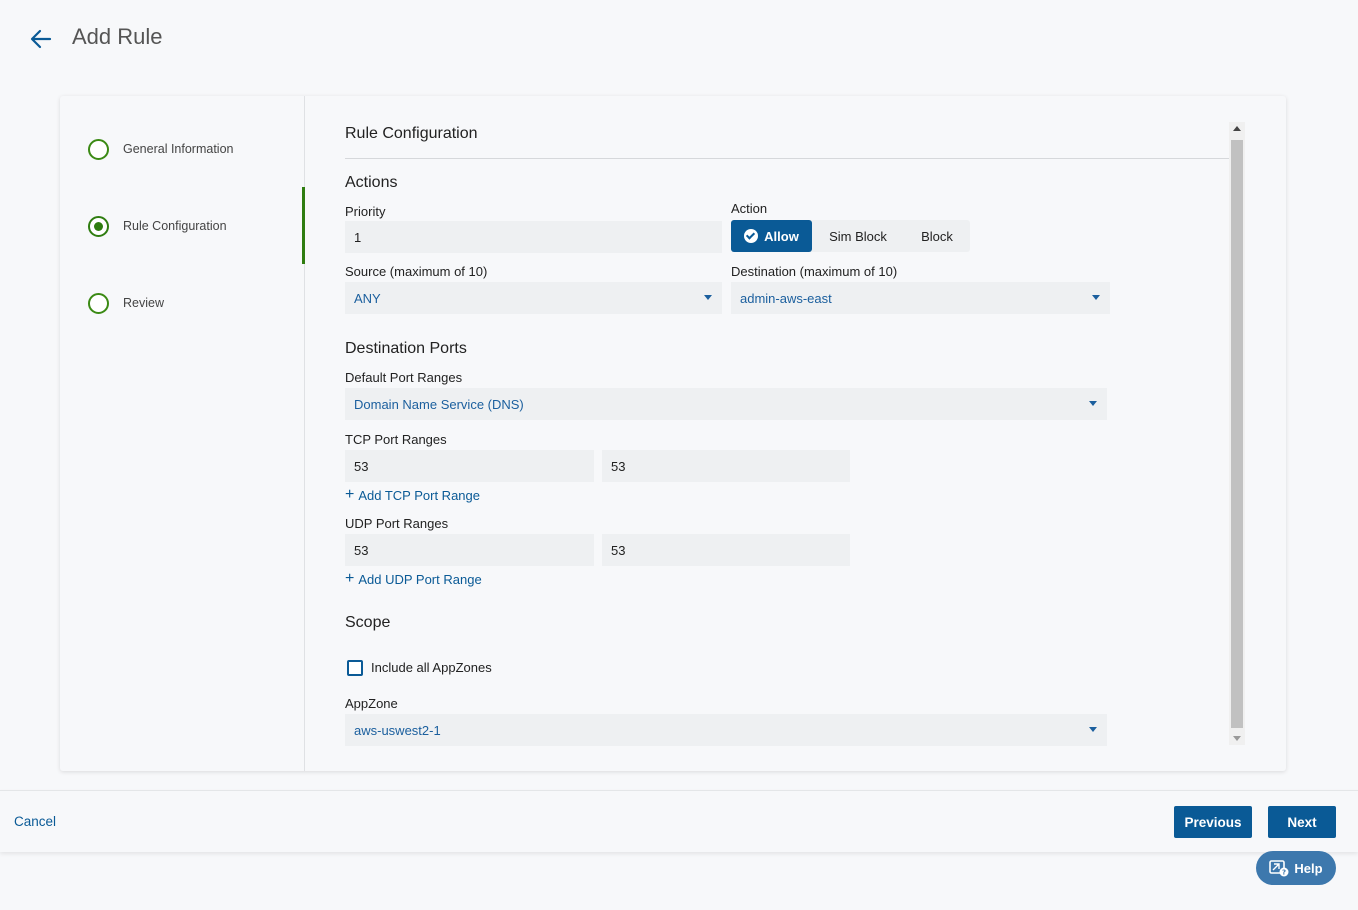 This screenshot has width=1358, height=910. I want to click on form-section-title: Rule Configuration, so click(411, 133).